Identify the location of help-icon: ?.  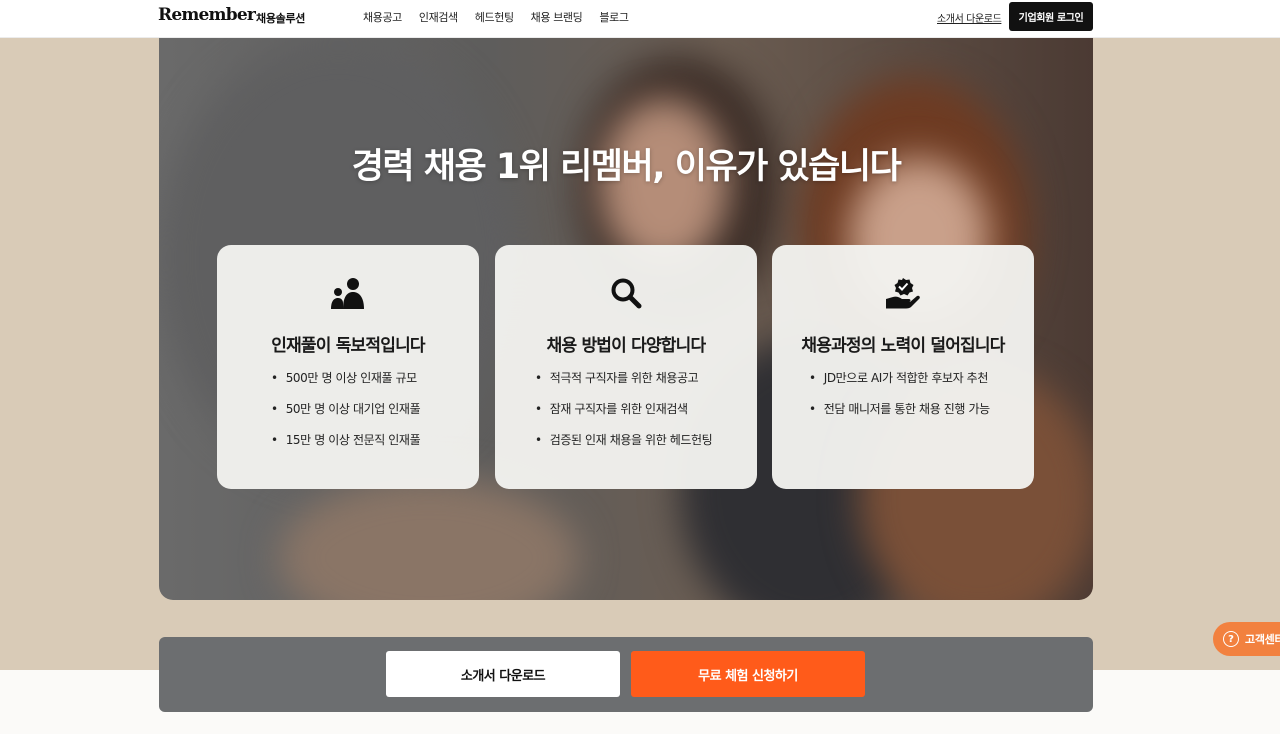
(1231, 639).